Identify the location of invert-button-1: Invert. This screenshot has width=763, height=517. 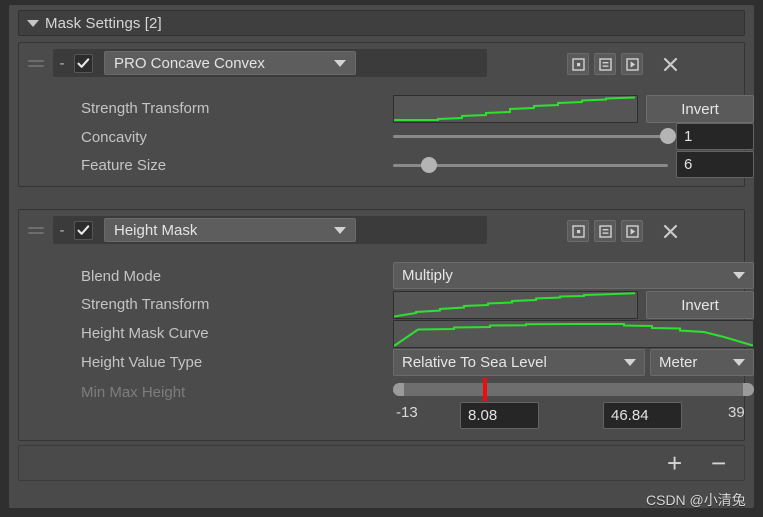
(700, 109).